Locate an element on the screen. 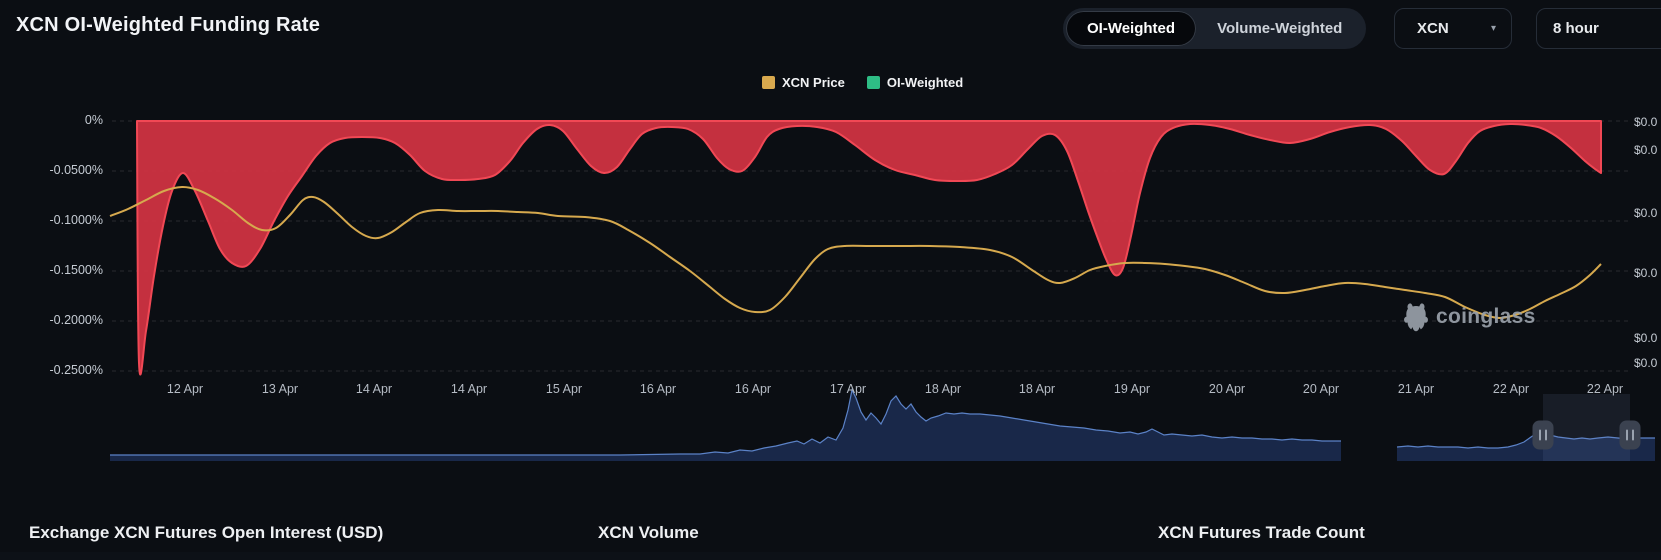 This screenshot has height=560, width=1661. toggle-oi-weighted: OI-Weighted is located at coordinates (1131, 28).